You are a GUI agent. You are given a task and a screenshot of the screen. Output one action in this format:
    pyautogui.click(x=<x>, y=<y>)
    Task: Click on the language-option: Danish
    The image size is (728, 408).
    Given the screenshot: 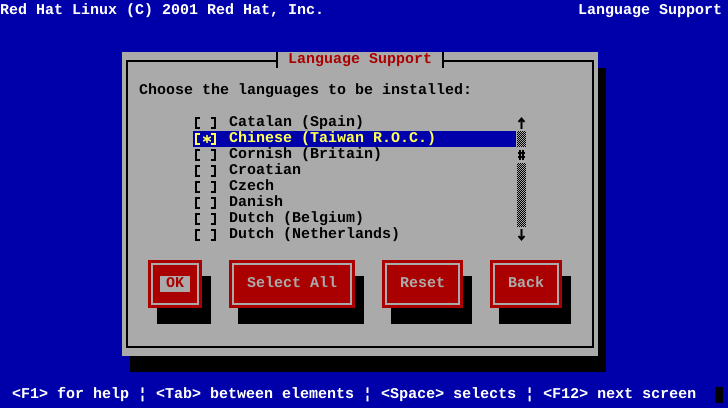 What is the action you would take?
    pyautogui.click(x=354, y=203)
    